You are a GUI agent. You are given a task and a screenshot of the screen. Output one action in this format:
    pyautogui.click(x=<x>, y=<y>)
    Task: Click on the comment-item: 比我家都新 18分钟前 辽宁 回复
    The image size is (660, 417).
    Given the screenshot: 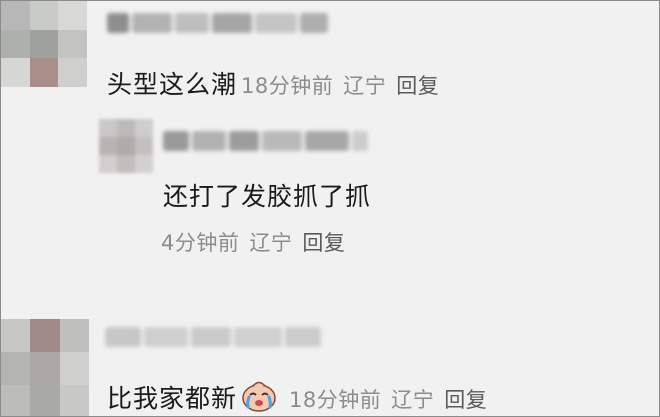 What is the action you would take?
    pyautogui.click(x=297, y=397)
    